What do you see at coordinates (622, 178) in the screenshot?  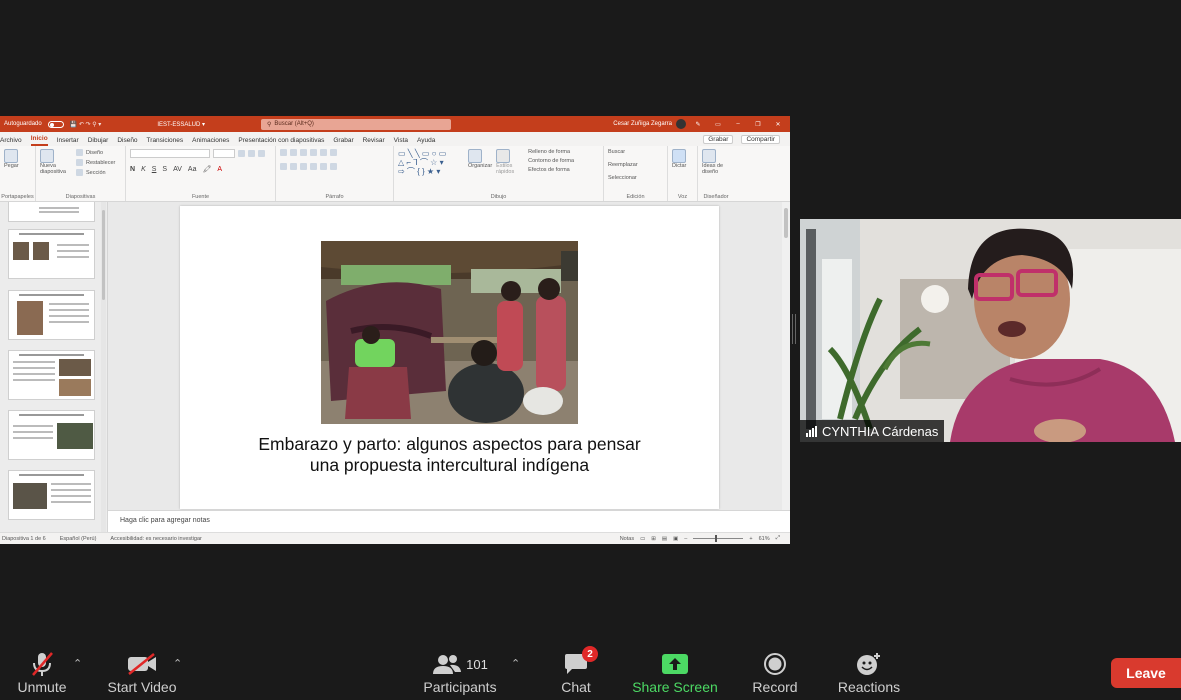 I see `seleccionar-label: Seleccionar` at bounding box center [622, 178].